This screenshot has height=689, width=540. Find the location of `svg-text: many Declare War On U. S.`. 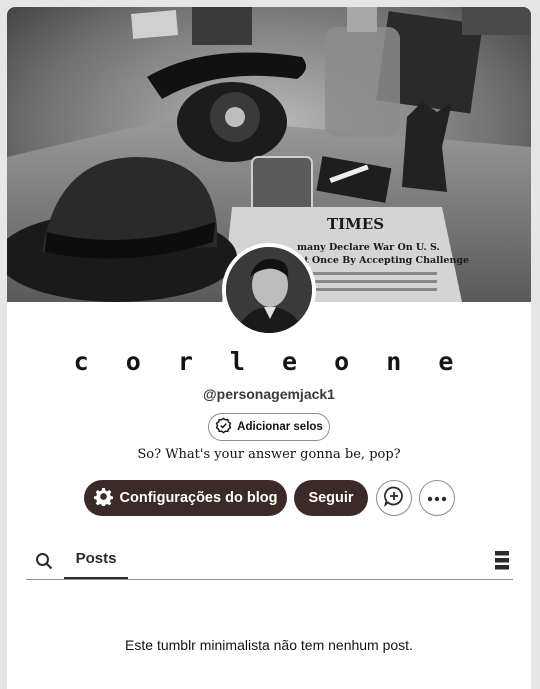

svg-text: many Declare War On U. S. is located at coordinates (368, 247).